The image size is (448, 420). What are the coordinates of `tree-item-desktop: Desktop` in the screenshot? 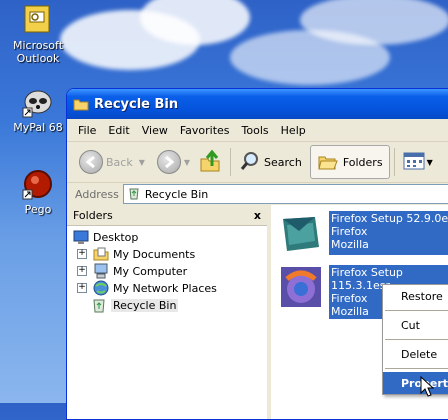 It's located at (105, 237).